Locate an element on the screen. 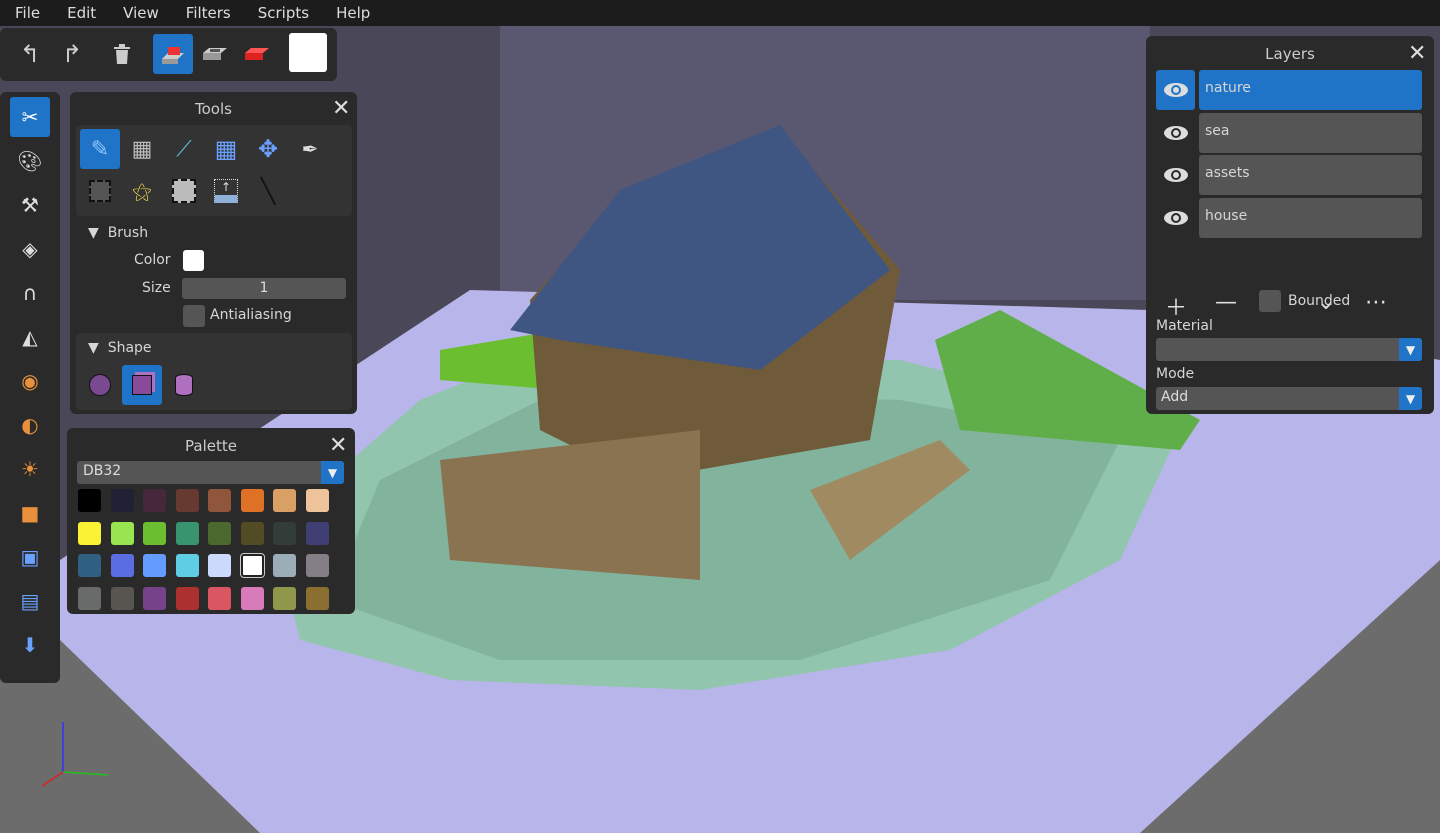 This screenshot has width=1440, height=833. sidebar-view: ◉ is located at coordinates (30, 381).